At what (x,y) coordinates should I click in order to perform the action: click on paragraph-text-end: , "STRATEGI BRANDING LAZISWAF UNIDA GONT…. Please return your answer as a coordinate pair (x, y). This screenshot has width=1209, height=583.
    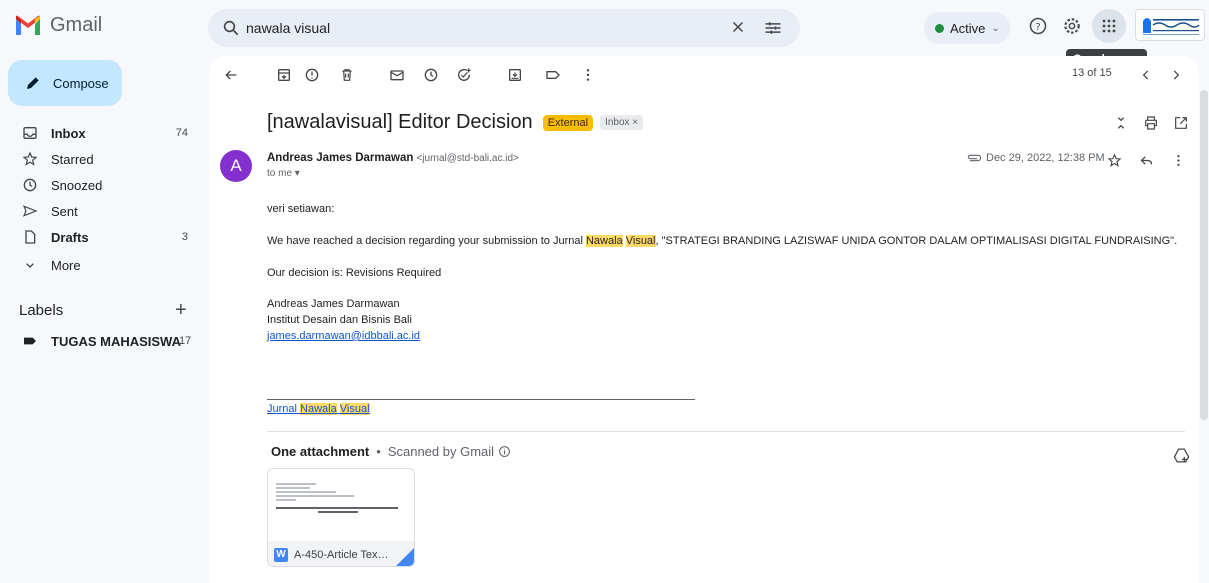
    Looking at the image, I should click on (916, 241).